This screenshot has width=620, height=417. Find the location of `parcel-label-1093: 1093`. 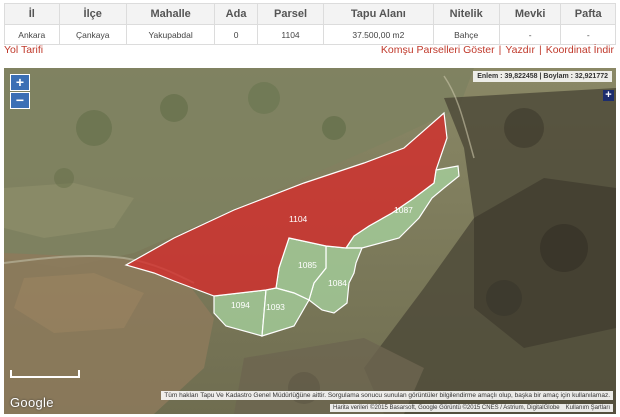

parcel-label-1093: 1093 is located at coordinates (275, 307).